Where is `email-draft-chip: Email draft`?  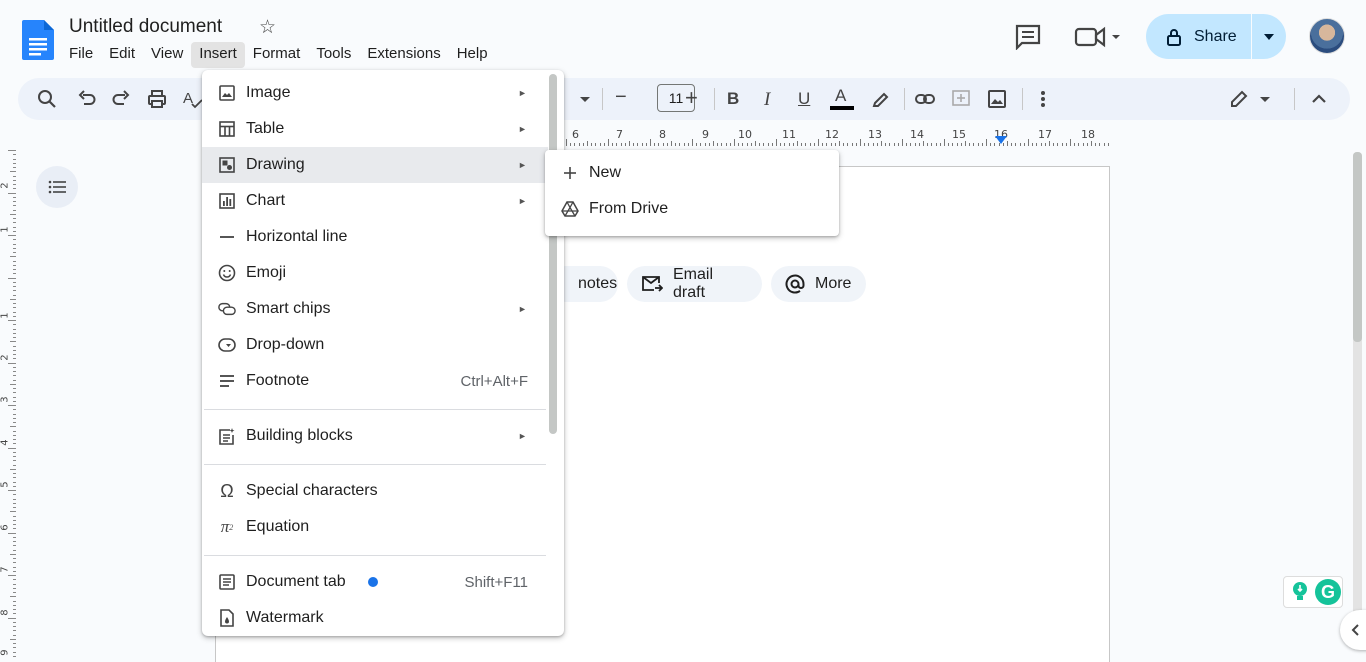
email-draft-chip: Email draft is located at coordinates (694, 284).